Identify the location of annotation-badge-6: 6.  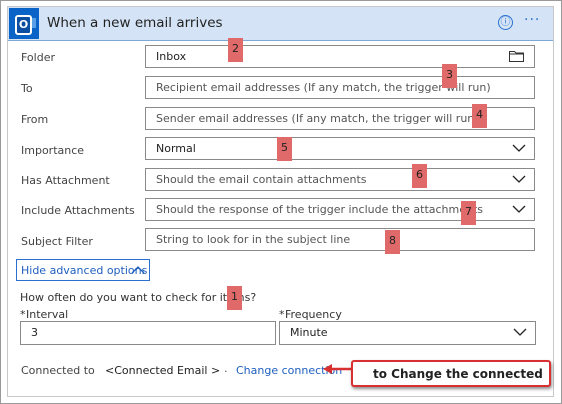
(419, 176).